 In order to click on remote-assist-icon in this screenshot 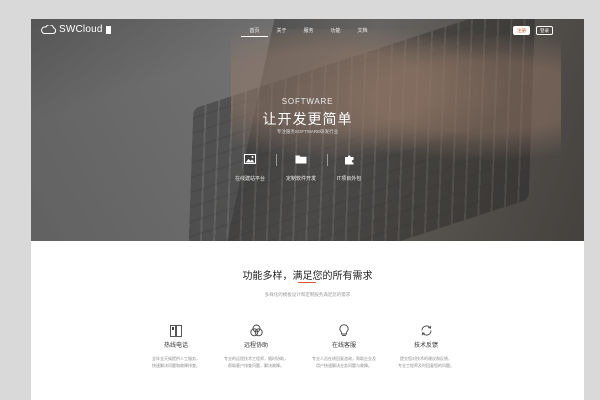, I will do `click(256, 330)`.